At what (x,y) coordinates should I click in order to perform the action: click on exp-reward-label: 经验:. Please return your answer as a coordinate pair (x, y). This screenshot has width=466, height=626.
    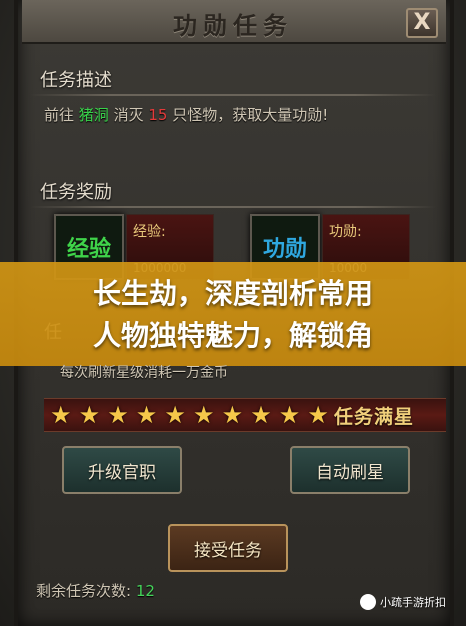
    Looking at the image, I should click on (149, 232).